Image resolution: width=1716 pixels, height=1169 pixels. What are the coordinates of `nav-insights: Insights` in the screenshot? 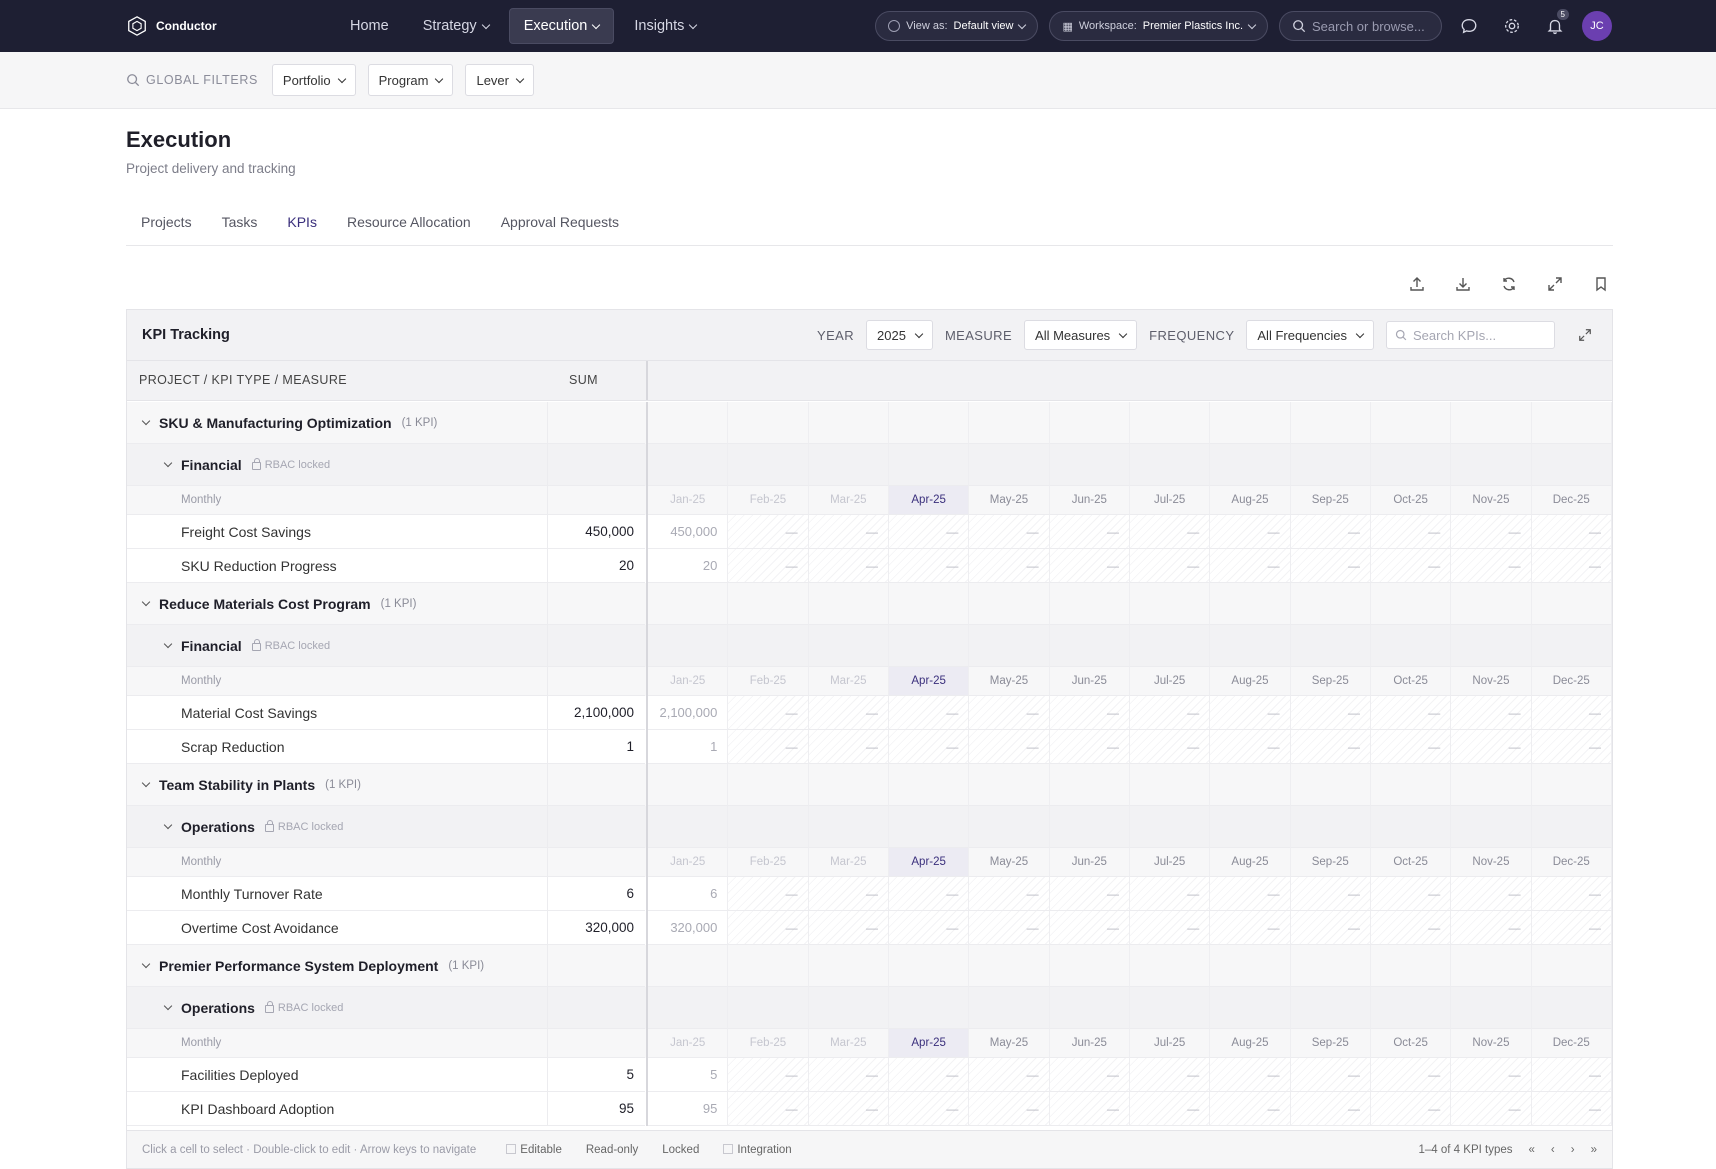 It's located at (665, 26).